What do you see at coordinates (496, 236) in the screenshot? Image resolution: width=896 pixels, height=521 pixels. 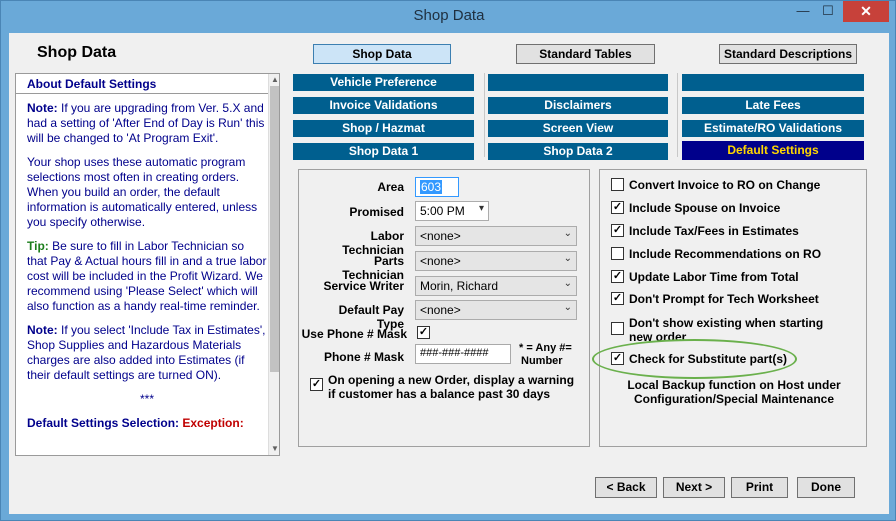 I see `labor-technician-select: <none> ⌄` at bounding box center [496, 236].